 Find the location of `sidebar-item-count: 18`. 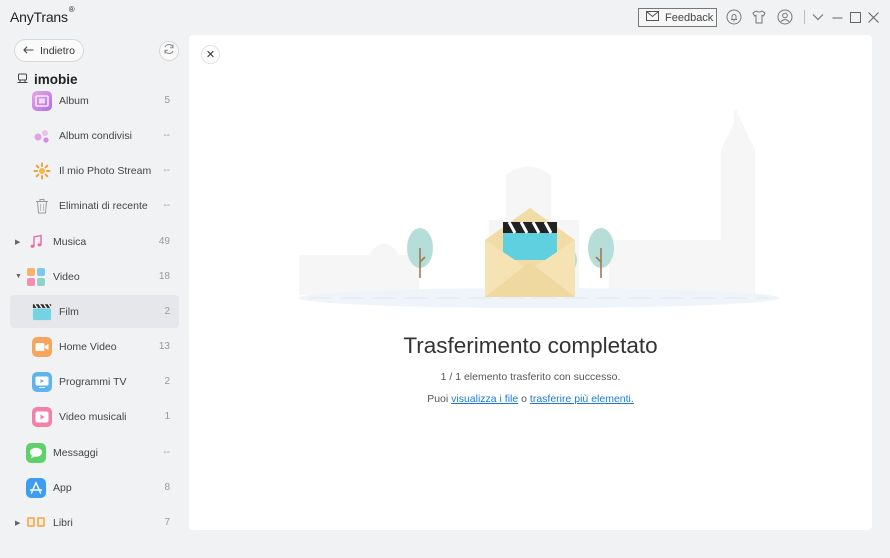

sidebar-item-count: 18 is located at coordinates (164, 276).